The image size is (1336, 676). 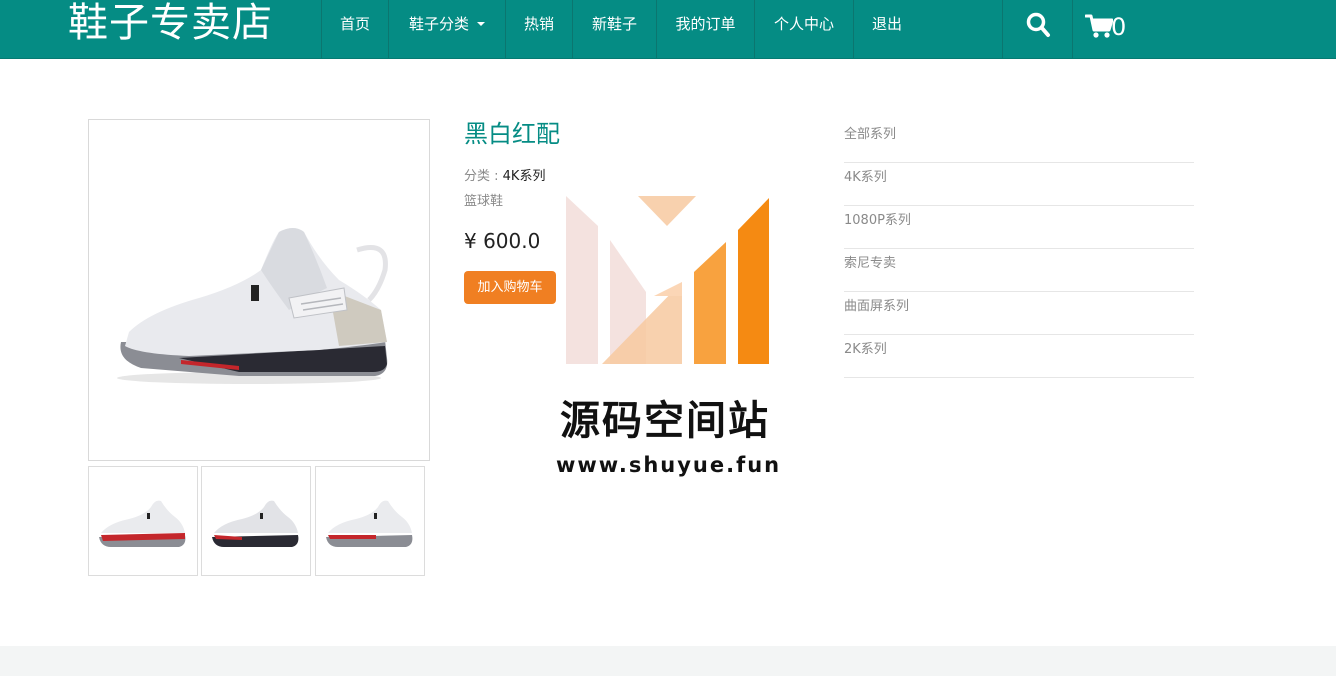 What do you see at coordinates (1019, 356) in the screenshot?
I see `sidebar-item-2k: 2K系列` at bounding box center [1019, 356].